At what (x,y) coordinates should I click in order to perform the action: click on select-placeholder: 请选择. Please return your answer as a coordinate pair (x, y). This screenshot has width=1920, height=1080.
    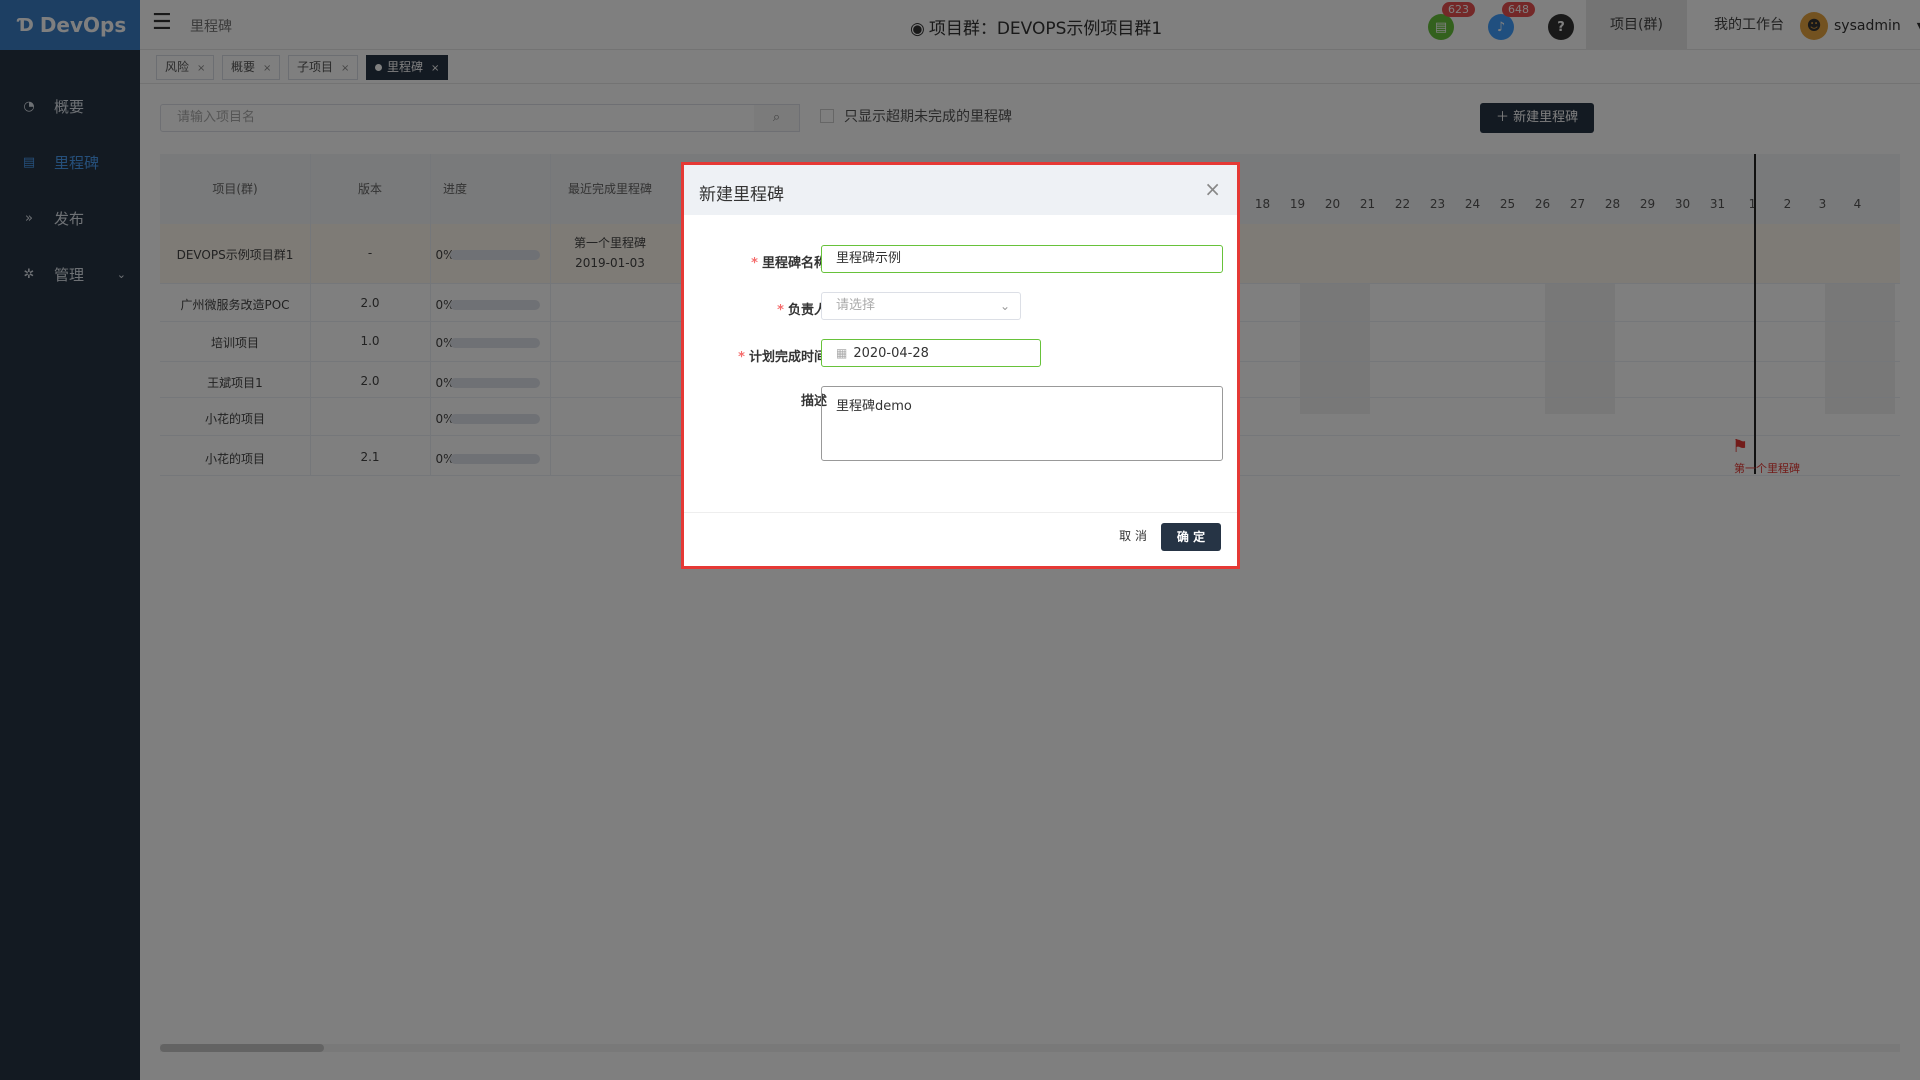
    Looking at the image, I should click on (856, 305).